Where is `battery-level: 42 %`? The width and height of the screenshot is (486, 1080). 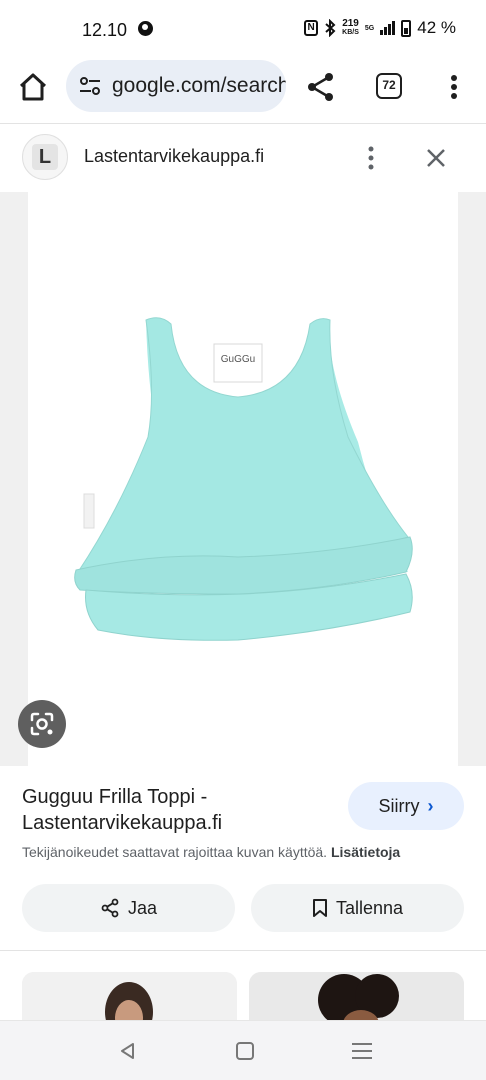
battery-level: 42 % is located at coordinates (436, 27).